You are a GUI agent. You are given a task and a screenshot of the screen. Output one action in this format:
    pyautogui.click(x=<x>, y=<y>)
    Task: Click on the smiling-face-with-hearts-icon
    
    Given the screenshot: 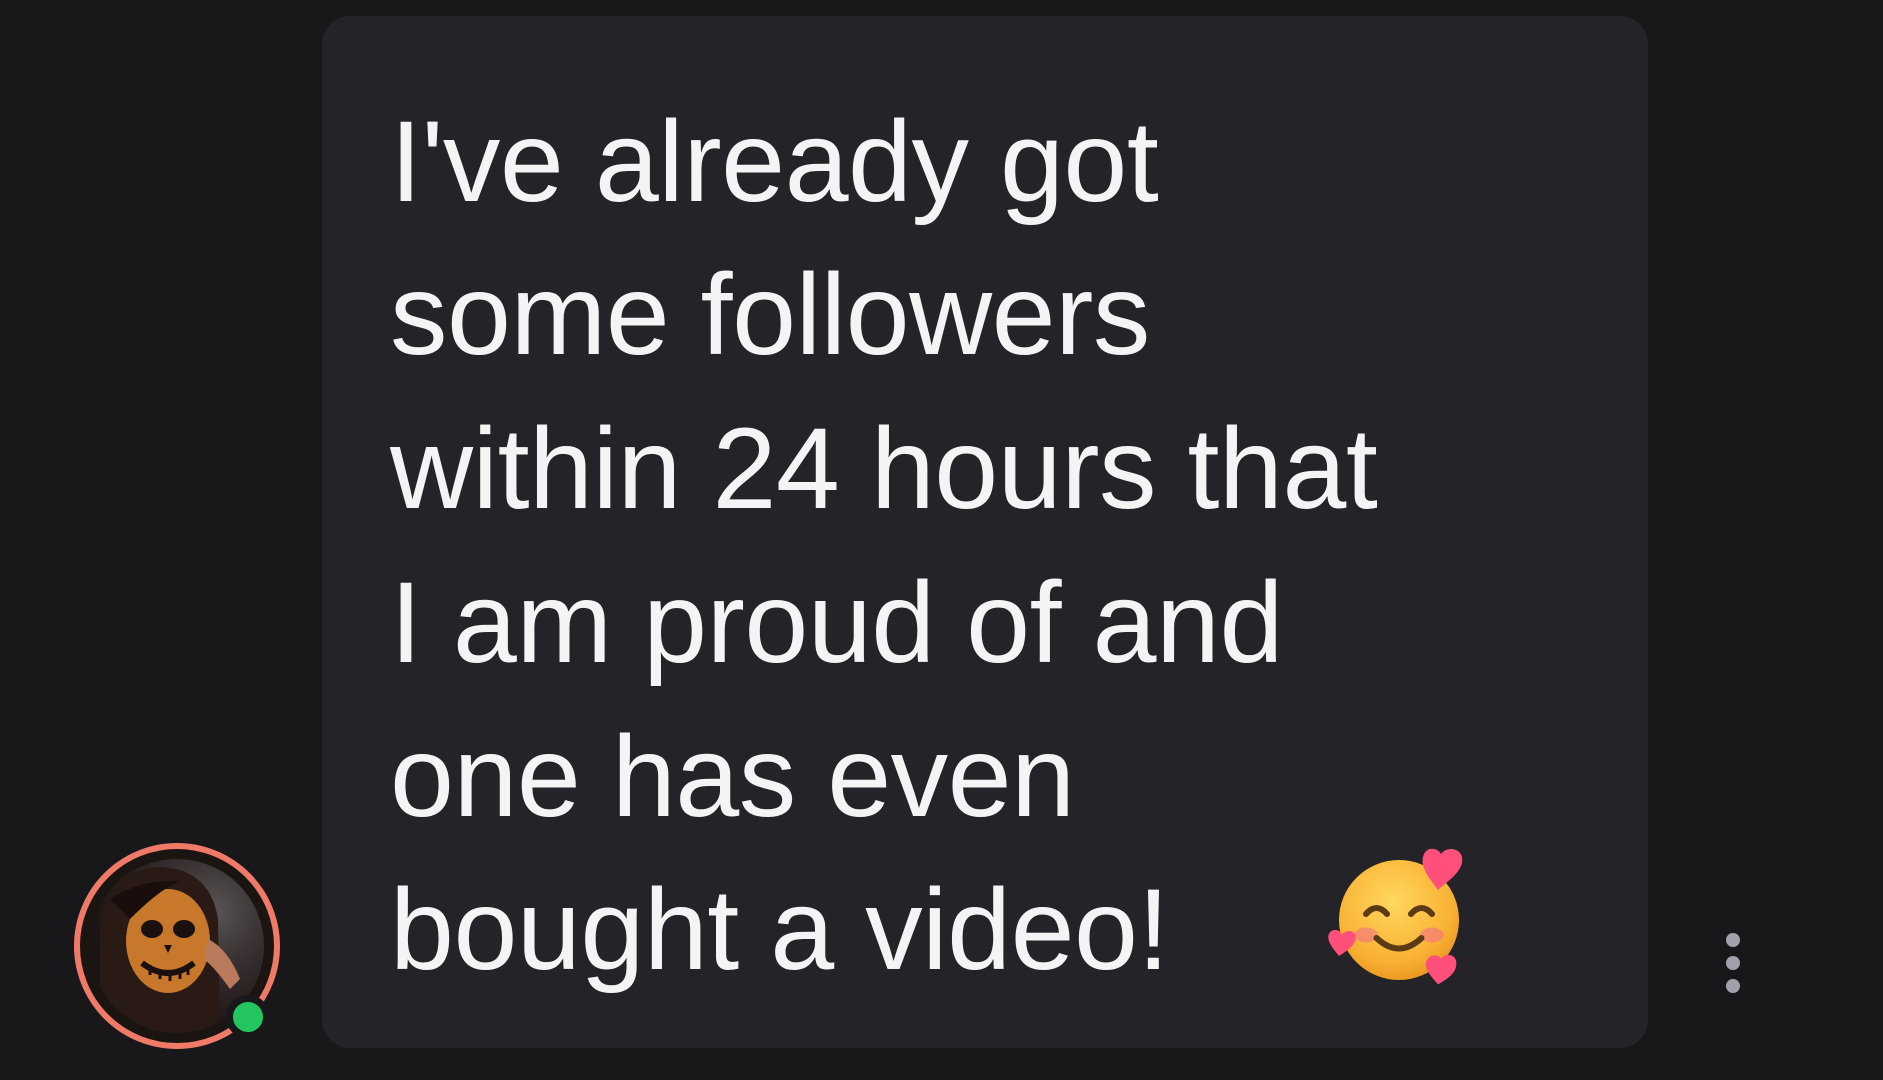 What is the action you would take?
    pyautogui.click(x=1395, y=916)
    